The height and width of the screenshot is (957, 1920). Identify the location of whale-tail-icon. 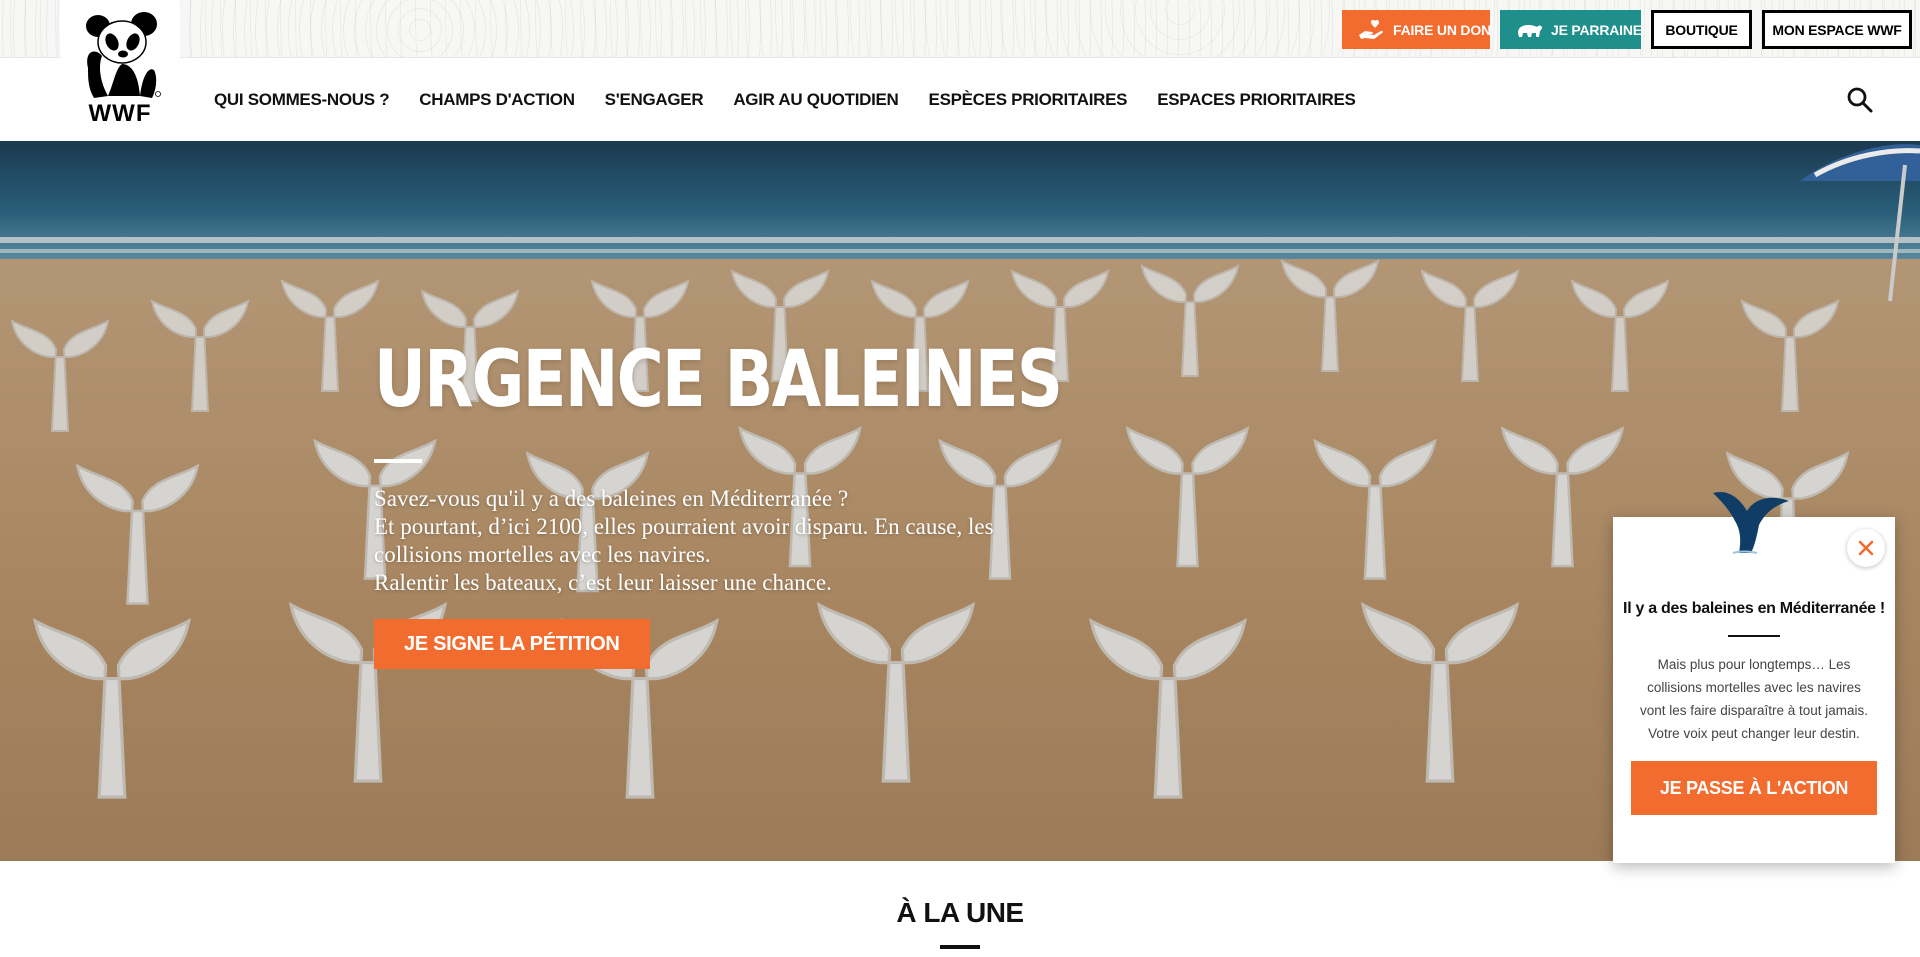
(1751, 522).